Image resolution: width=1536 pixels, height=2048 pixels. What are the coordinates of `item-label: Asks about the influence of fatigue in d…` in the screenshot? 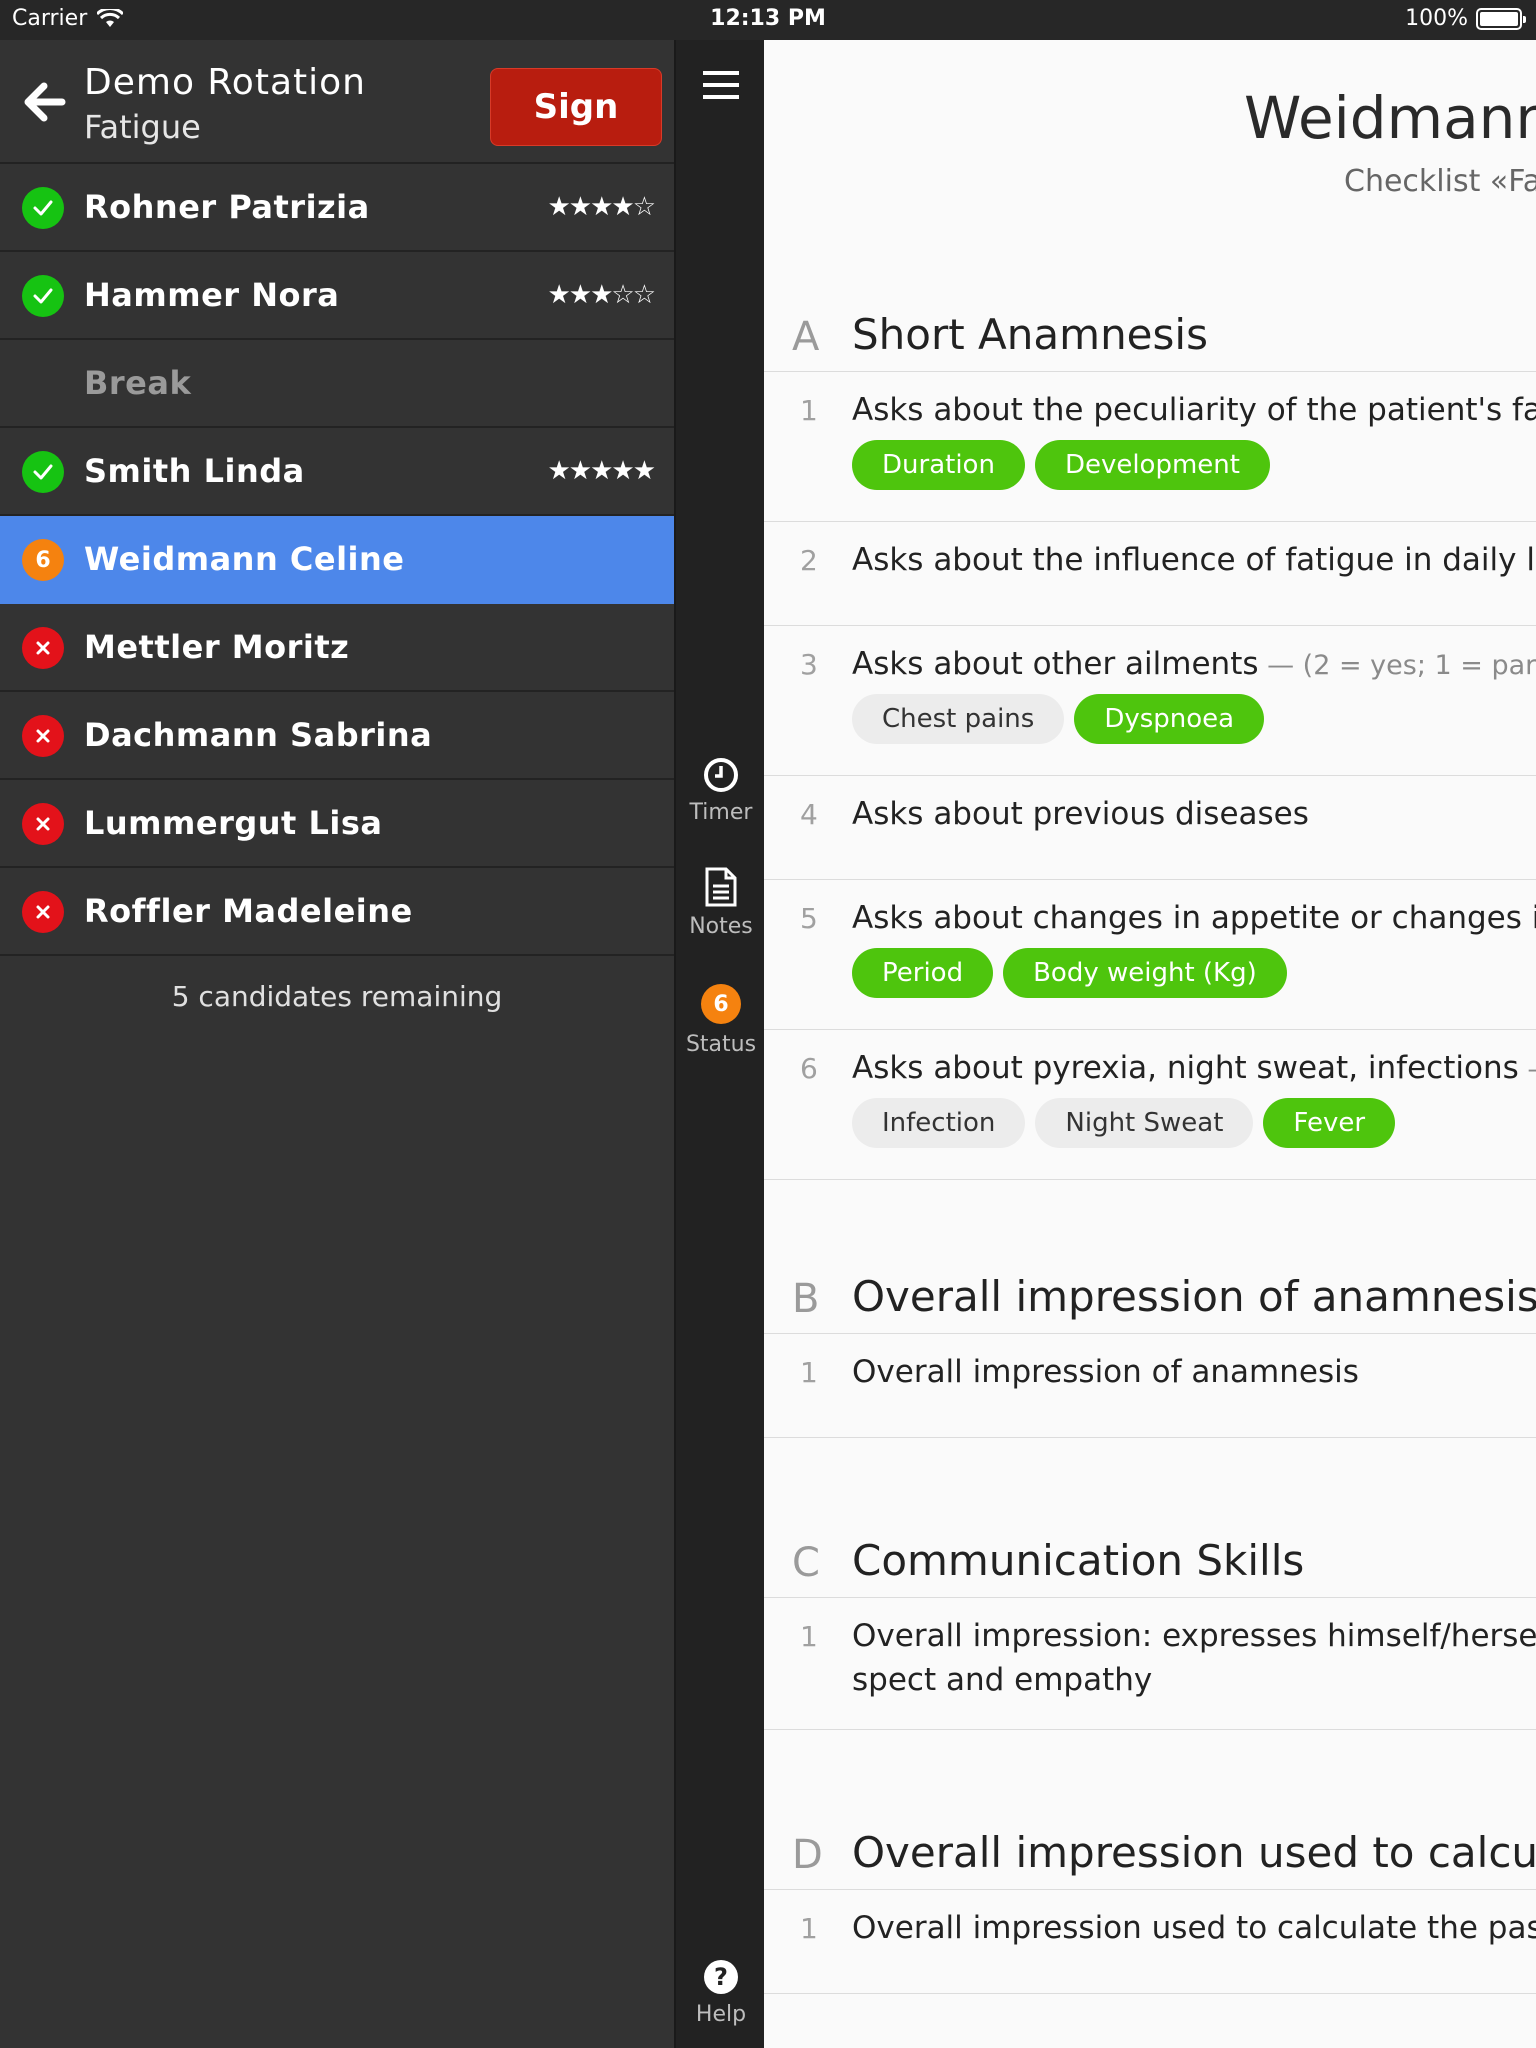 It's located at (1194, 560).